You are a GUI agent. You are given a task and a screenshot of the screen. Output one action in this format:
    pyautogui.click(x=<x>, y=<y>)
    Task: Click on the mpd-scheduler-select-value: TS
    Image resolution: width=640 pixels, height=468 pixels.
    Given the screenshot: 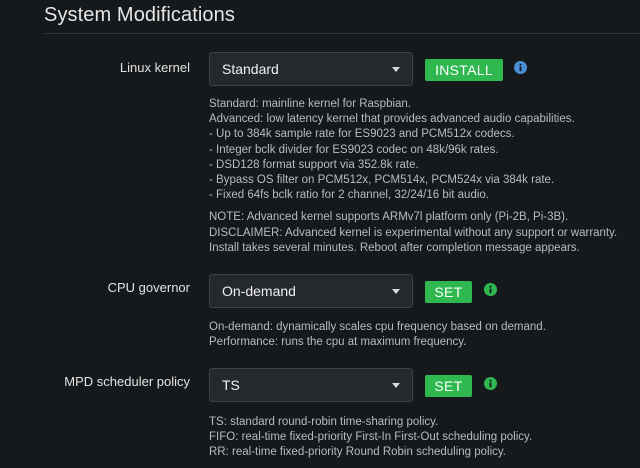 What is the action you would take?
    pyautogui.click(x=231, y=385)
    